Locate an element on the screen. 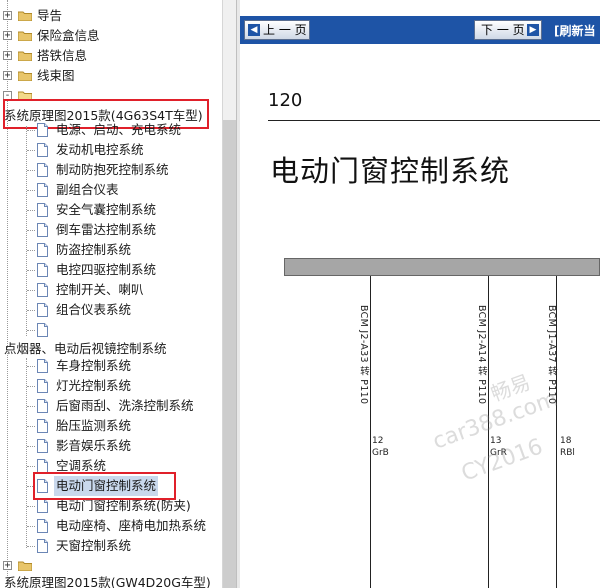 The image size is (600, 588). signal-label: BCM J2-A14 转 P110 is located at coordinates (481, 355).